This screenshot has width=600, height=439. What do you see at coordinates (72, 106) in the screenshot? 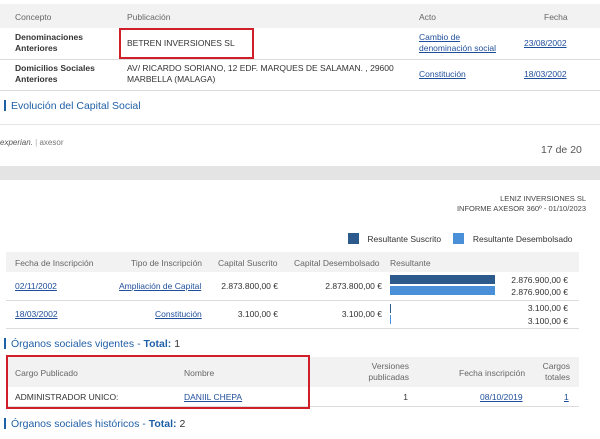
I see `section-title: Evolución del Capital Social` at bounding box center [72, 106].